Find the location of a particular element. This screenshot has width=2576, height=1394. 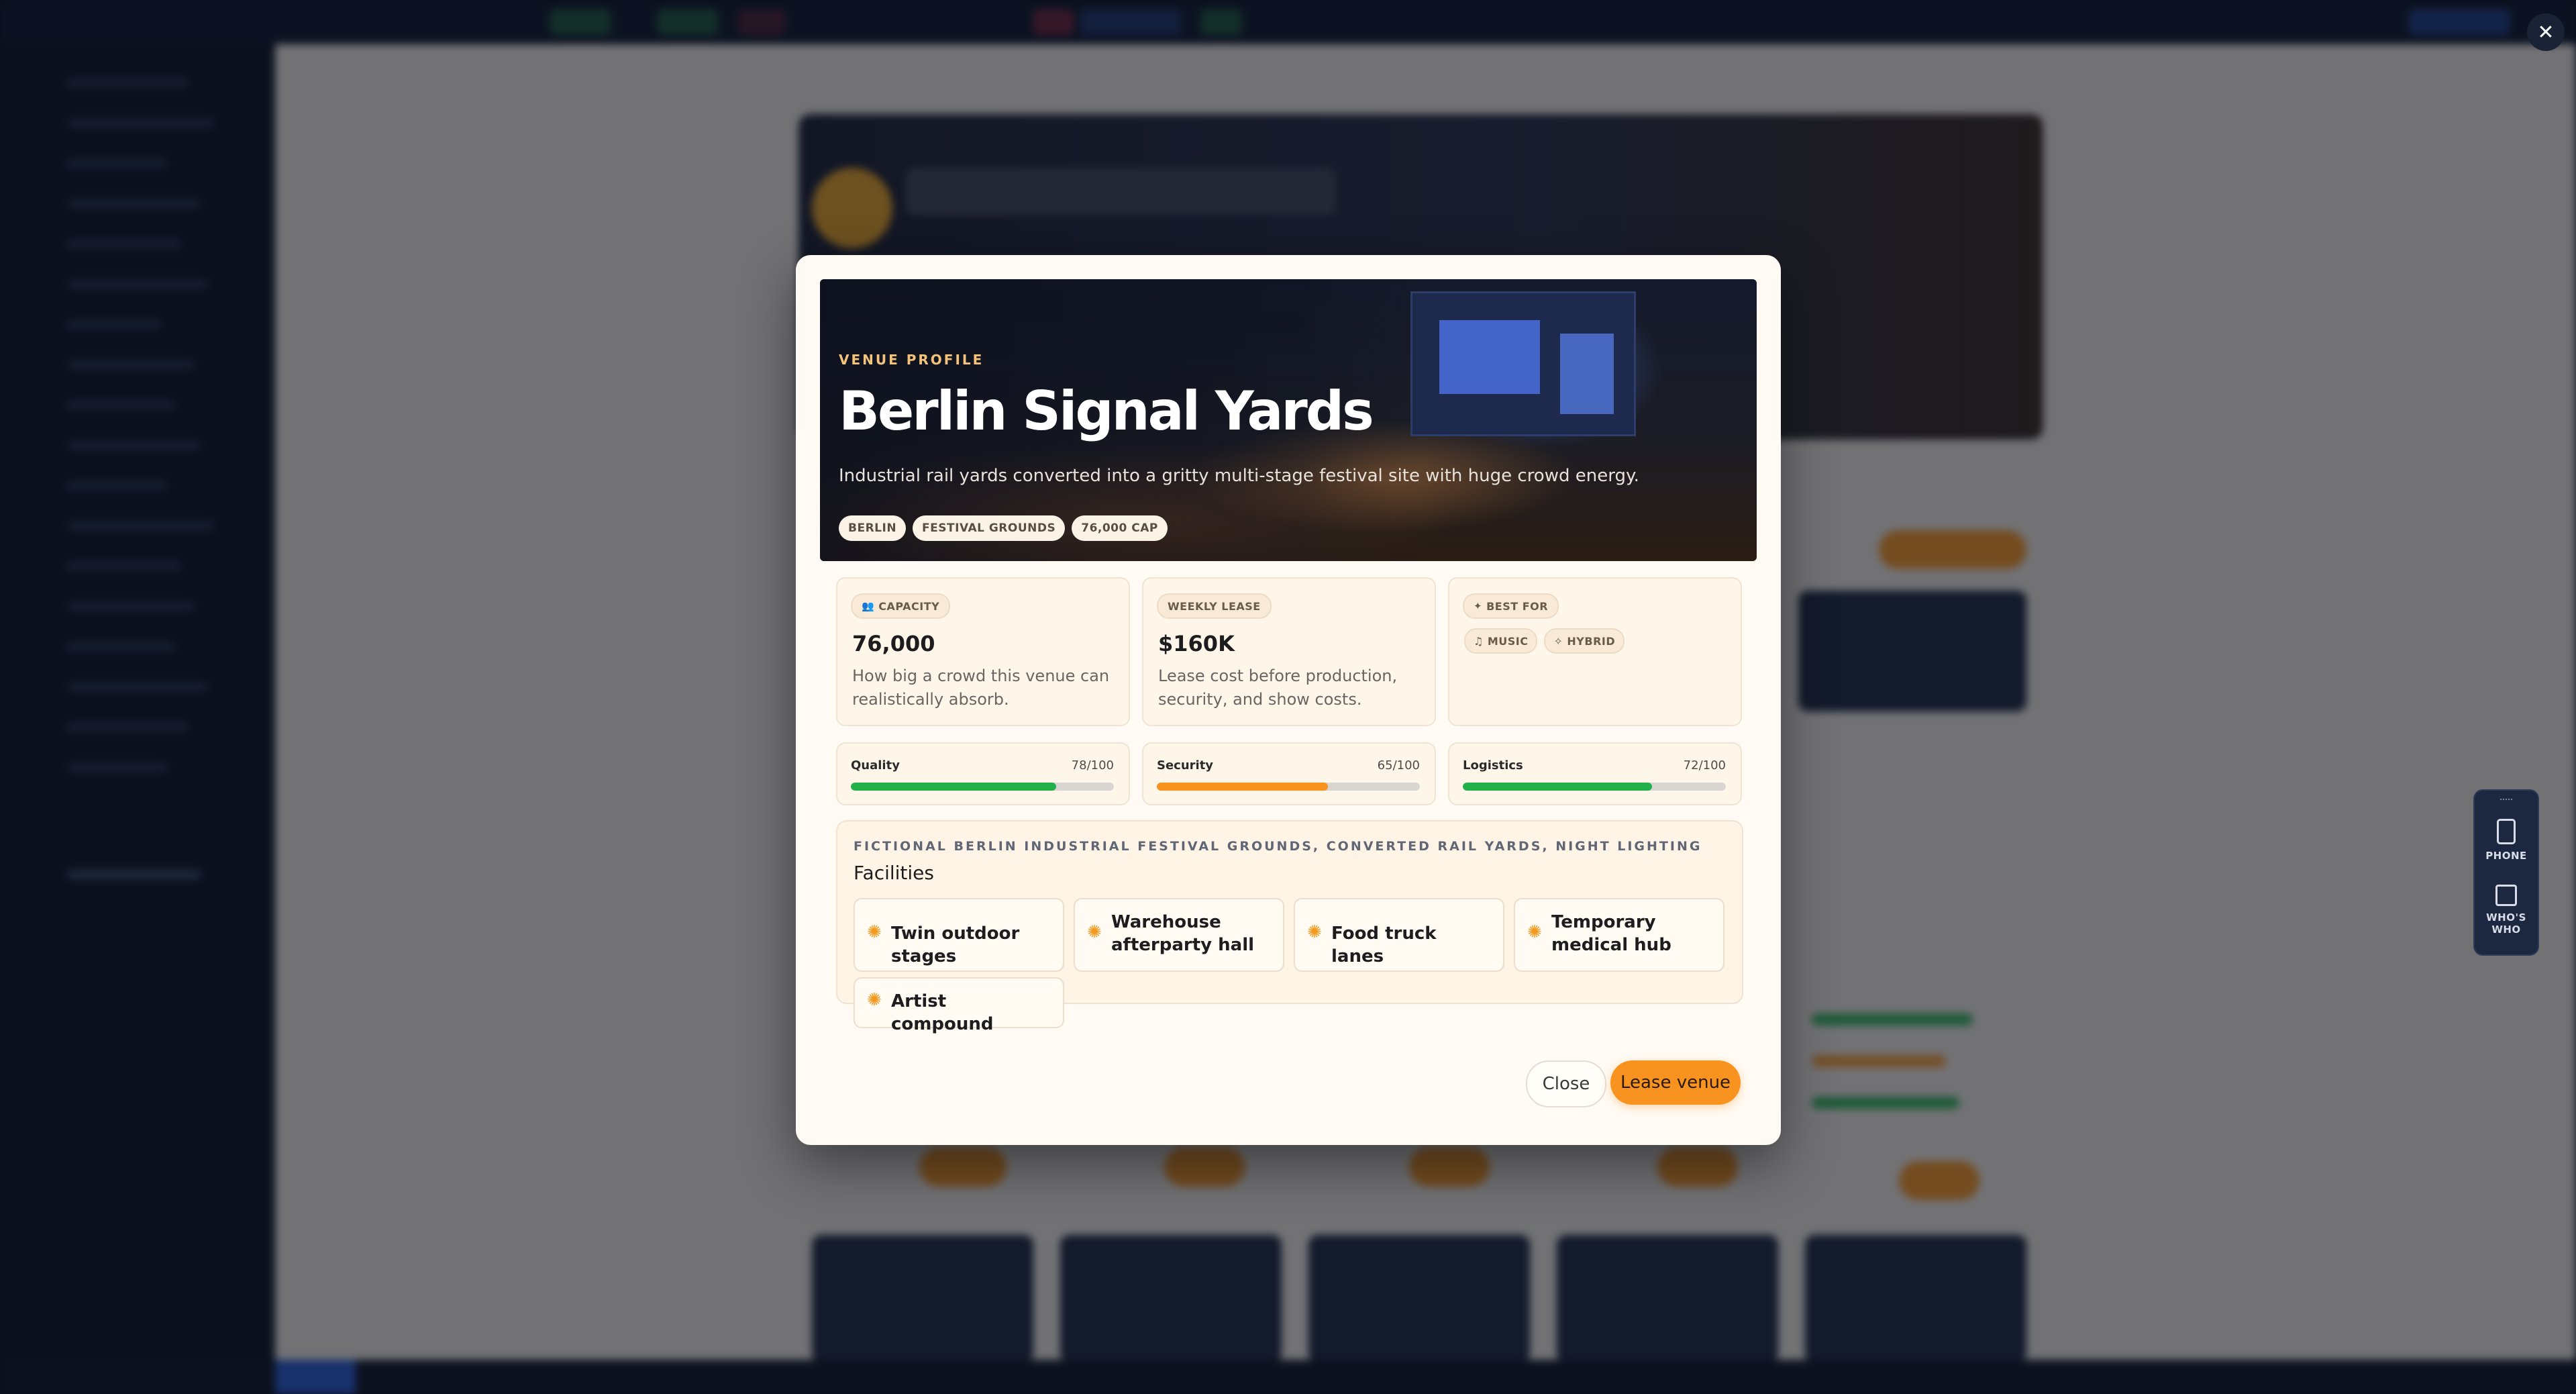

stage-graphic is located at coordinates (1523, 363).